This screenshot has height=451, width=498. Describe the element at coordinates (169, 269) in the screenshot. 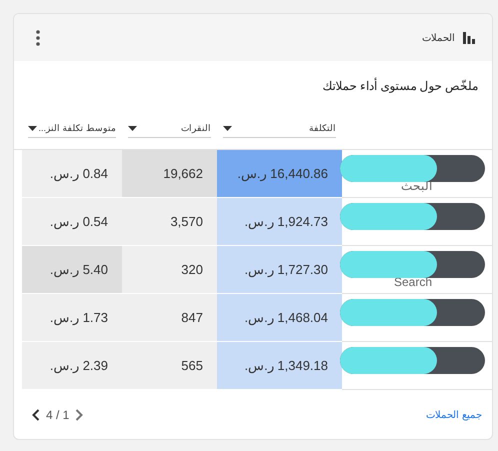

I see `table-cell: 320` at that location.